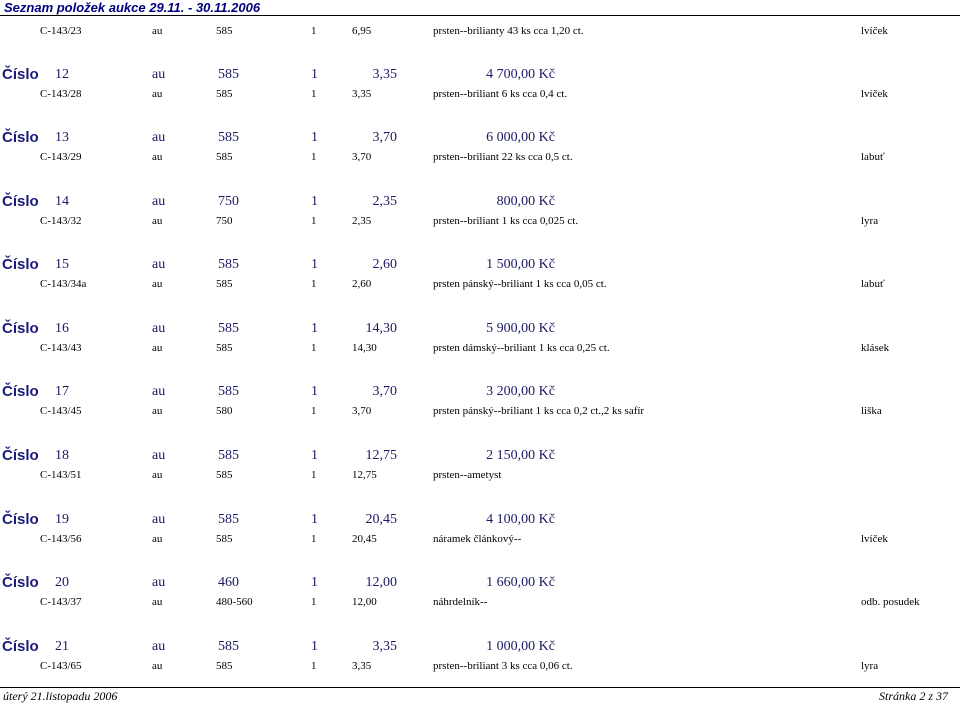  What do you see at coordinates (503, 157) in the screenshot?
I see `item-description: prsten--briliant 22 ks cca 0,5 ct.` at bounding box center [503, 157].